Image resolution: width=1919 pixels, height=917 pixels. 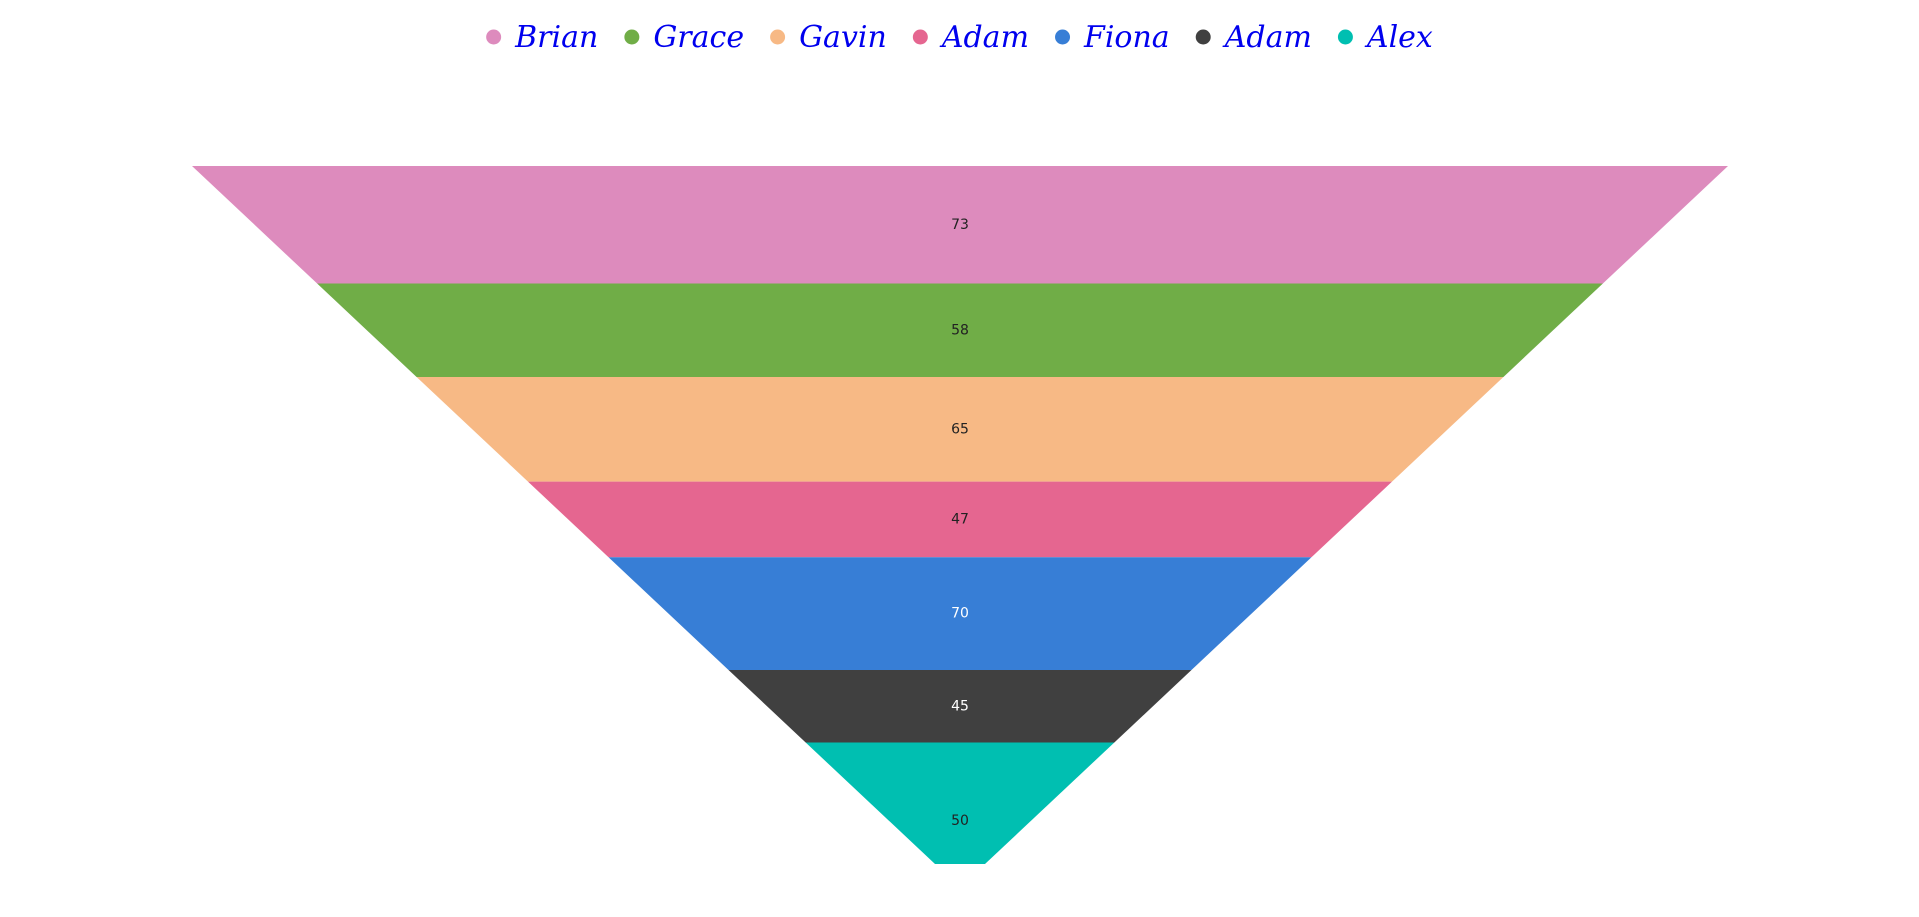 I want to click on funnel-segment-label: 47, so click(x=960, y=519).